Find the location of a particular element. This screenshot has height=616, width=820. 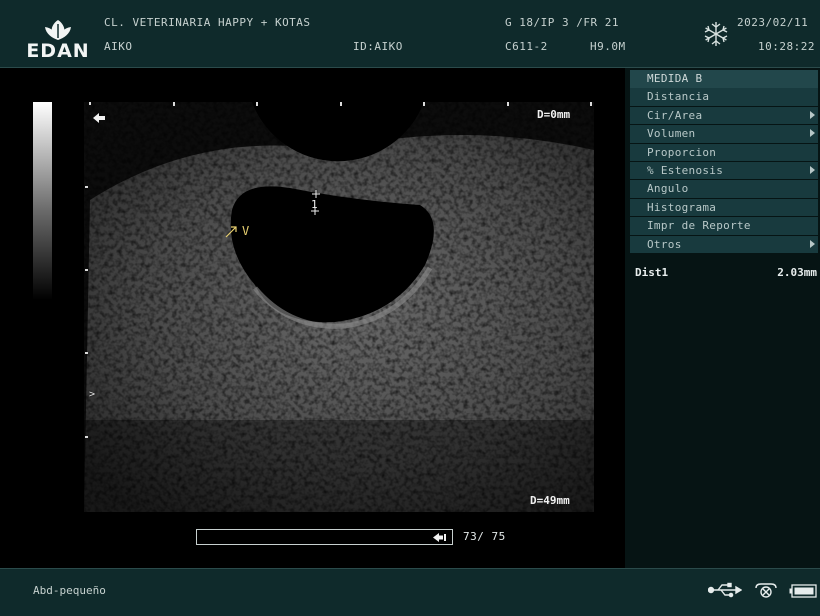

leaf-logo-icon is located at coordinates (58, 30).